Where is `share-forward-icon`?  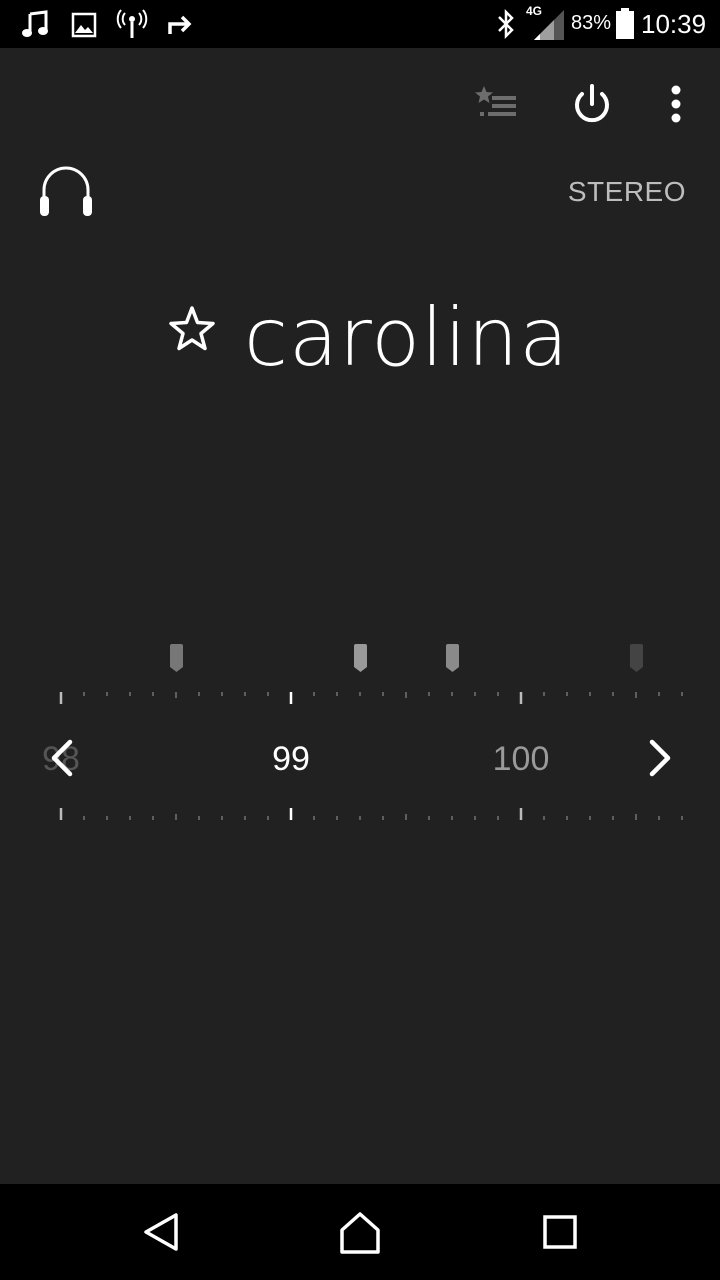 share-forward-icon is located at coordinates (180, 24).